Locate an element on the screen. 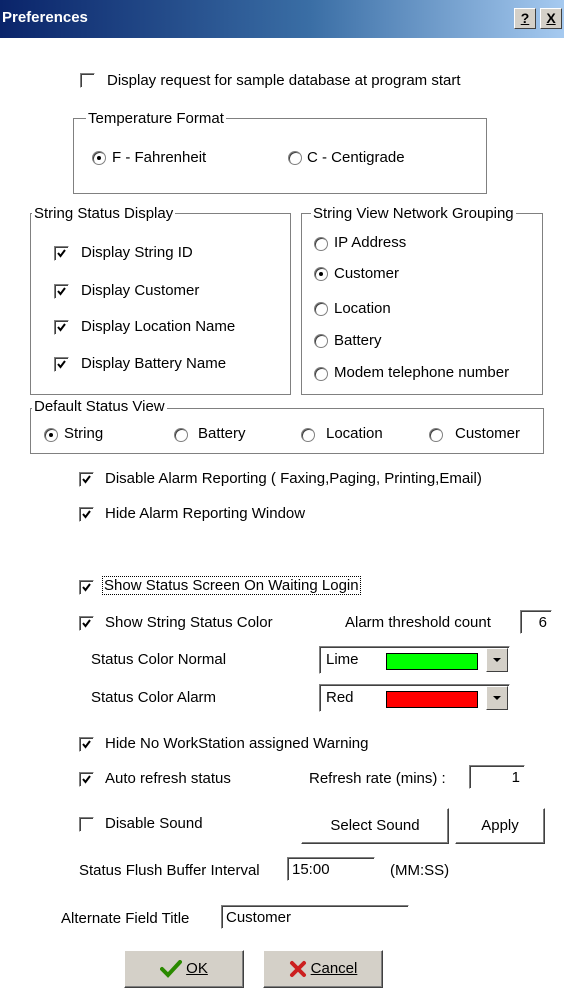 The width and height of the screenshot is (564, 1000). alternate-field-input: Customer is located at coordinates (315, 917).